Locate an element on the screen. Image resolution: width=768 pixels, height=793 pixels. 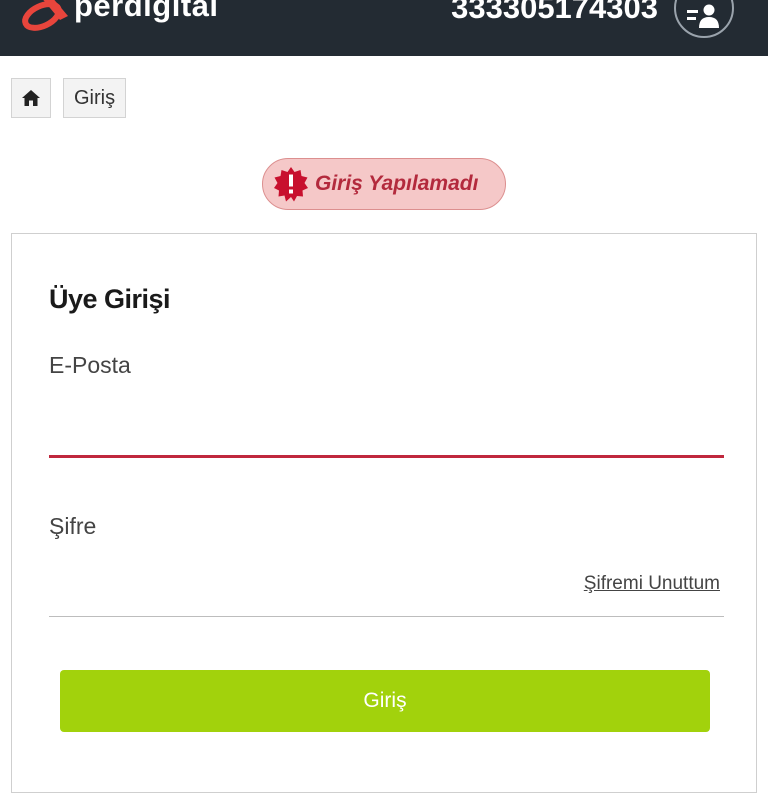
brand-logo-icon is located at coordinates (45, 17).